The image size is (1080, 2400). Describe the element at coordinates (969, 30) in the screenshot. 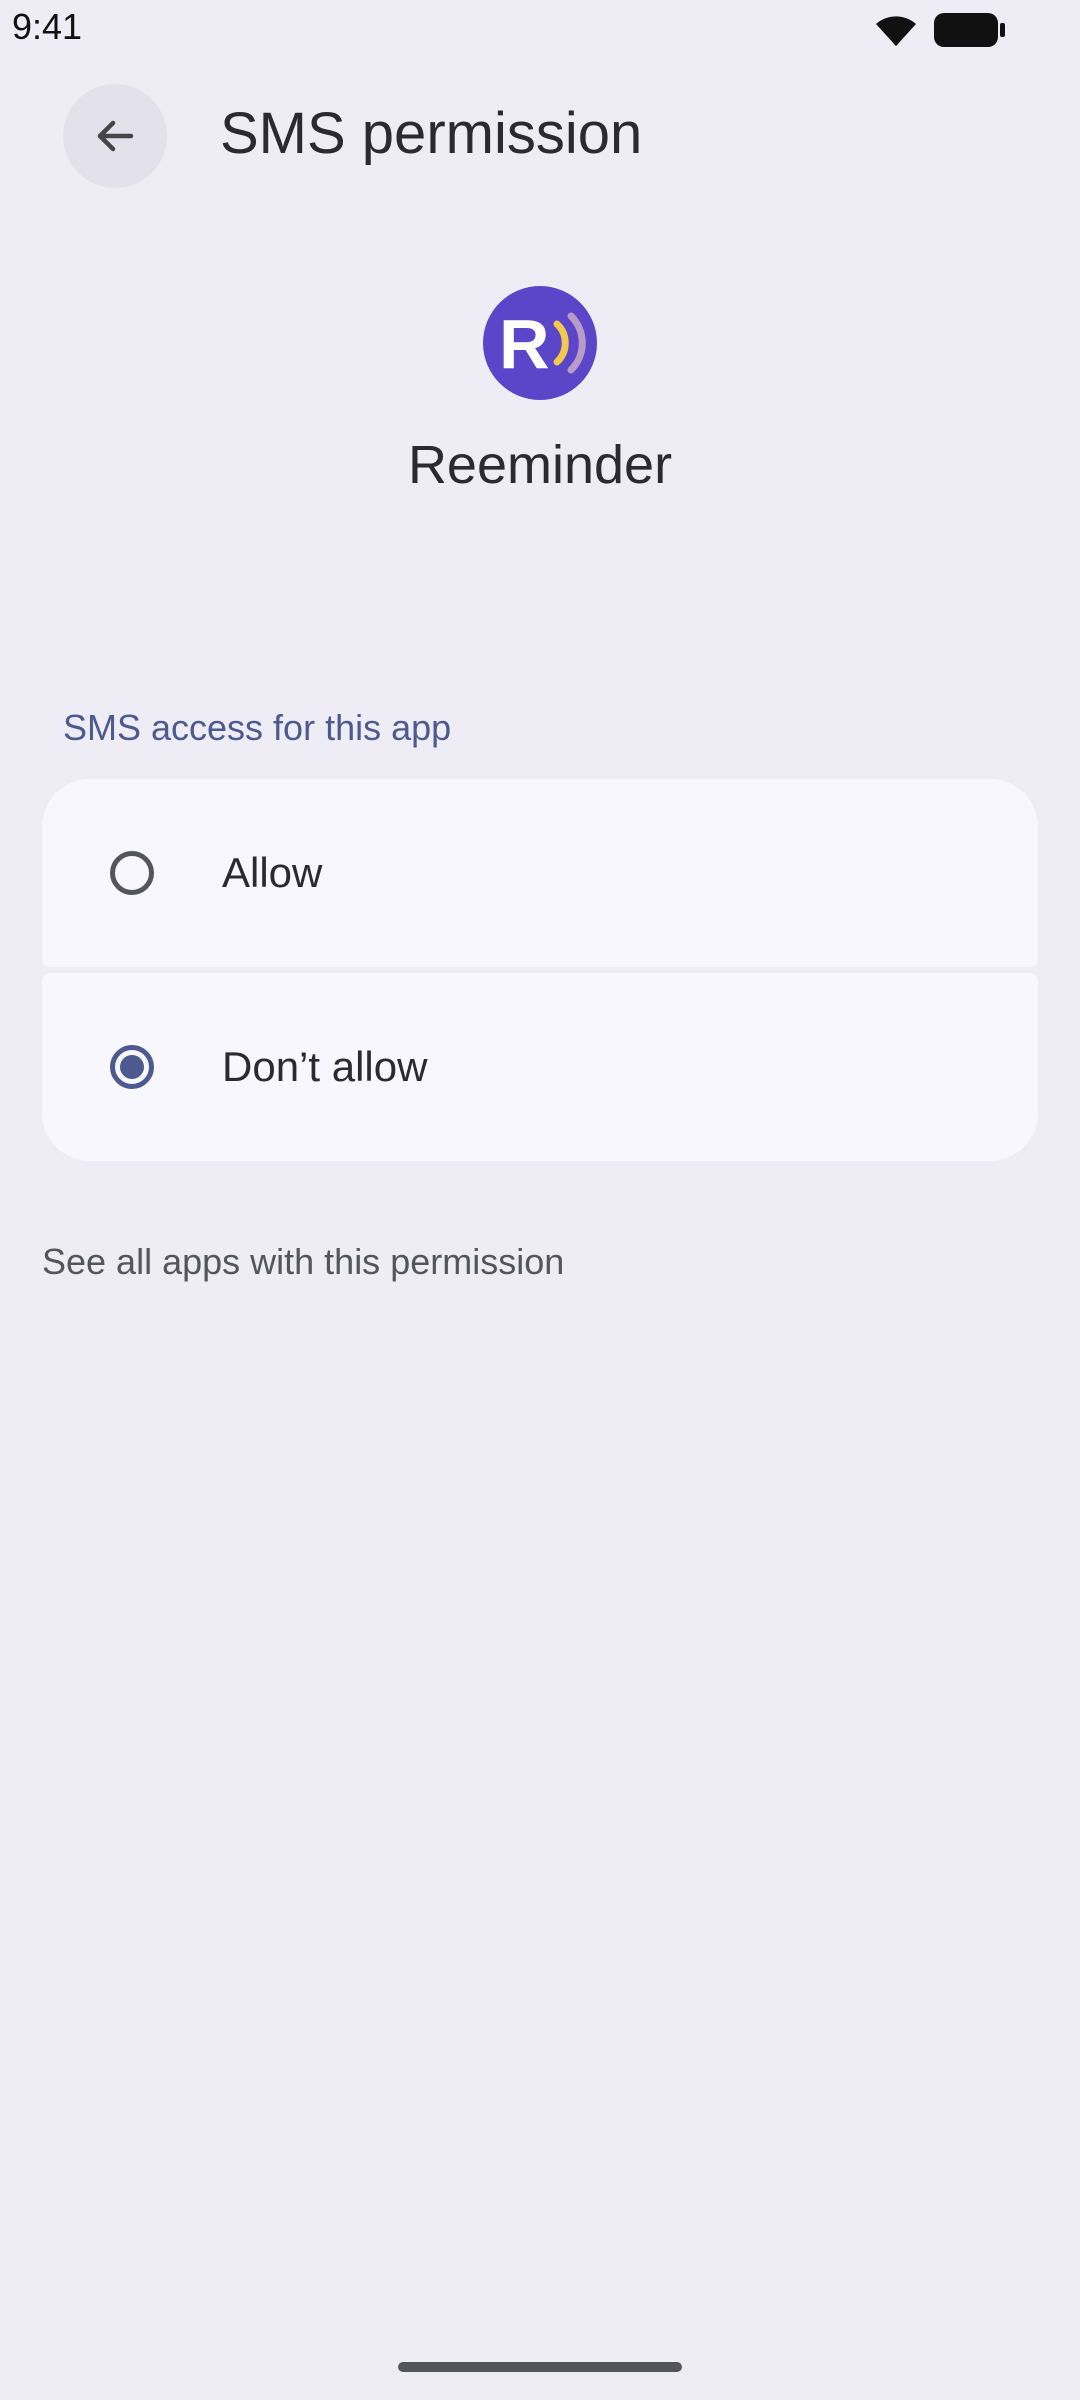

I see `battery-icon` at that location.